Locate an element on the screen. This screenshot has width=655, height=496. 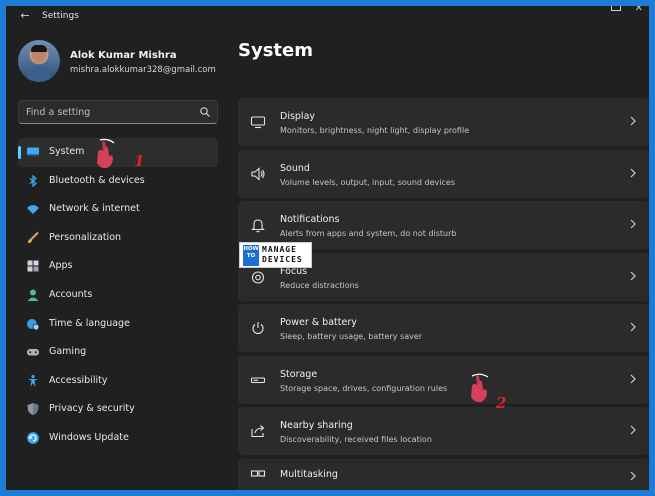
card-title: Nearby sharing is located at coordinates (316, 425).